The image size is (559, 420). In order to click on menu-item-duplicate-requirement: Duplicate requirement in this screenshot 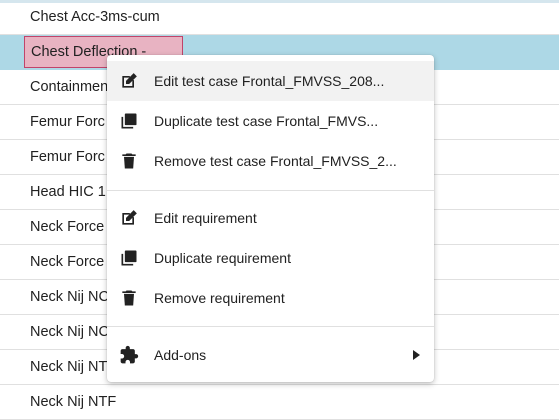, I will do `click(270, 258)`.